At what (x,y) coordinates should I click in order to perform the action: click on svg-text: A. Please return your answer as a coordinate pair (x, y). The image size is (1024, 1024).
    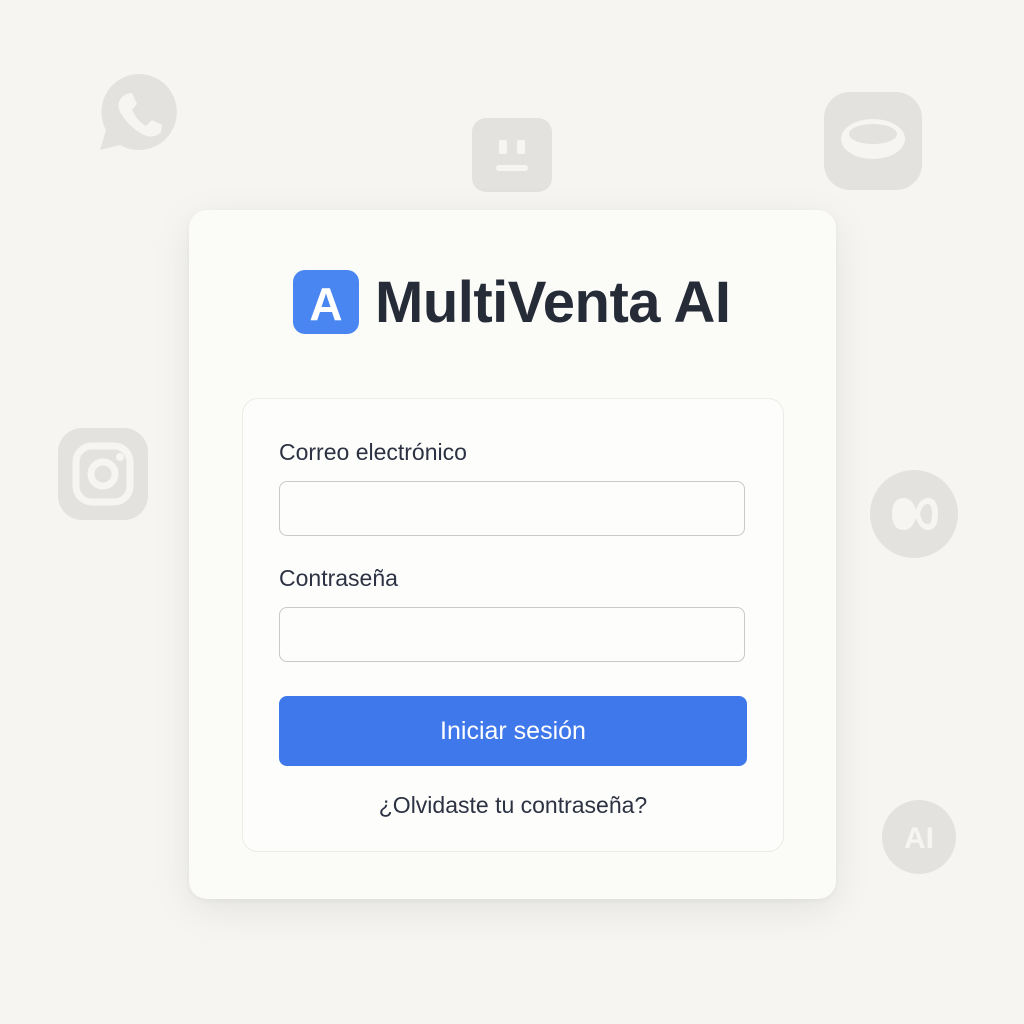
    Looking at the image, I should click on (325, 302).